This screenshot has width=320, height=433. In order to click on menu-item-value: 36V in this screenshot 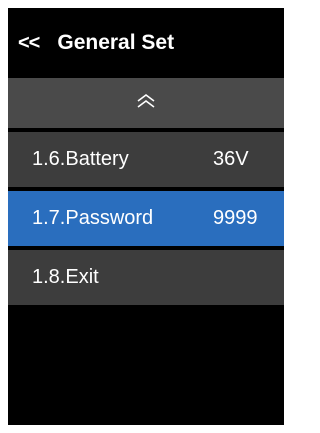, I will do `click(231, 159)`.